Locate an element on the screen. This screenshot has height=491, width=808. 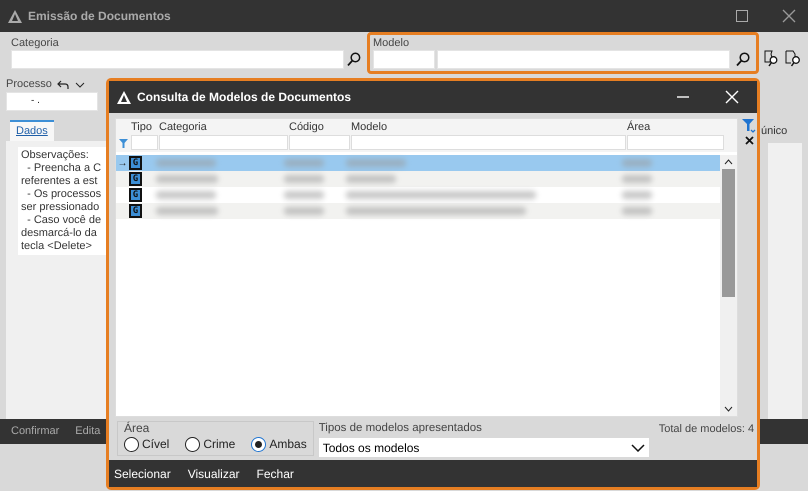
clear-filter-icon is located at coordinates (749, 140).